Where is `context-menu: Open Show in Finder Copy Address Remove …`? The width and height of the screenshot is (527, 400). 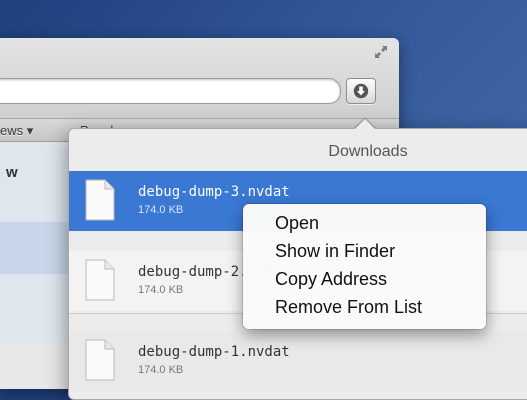 context-menu: Open Show in Finder Copy Address Remove … is located at coordinates (364, 266).